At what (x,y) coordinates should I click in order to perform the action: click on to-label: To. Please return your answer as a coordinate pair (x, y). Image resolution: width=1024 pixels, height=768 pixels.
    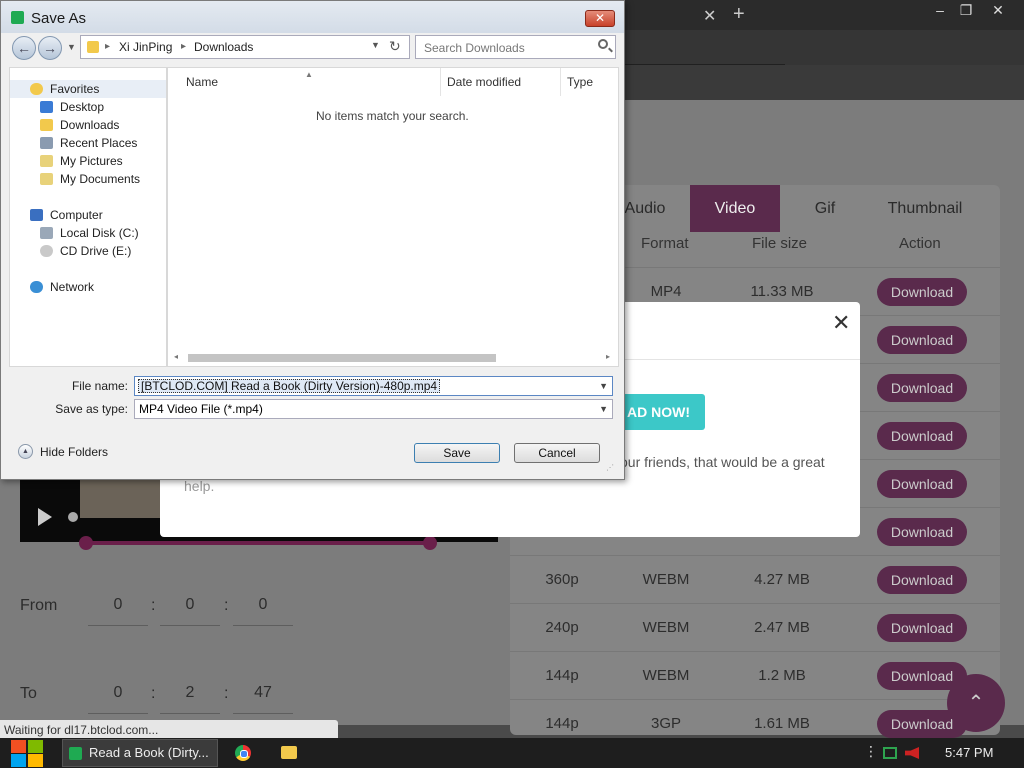
    Looking at the image, I should click on (28, 693).